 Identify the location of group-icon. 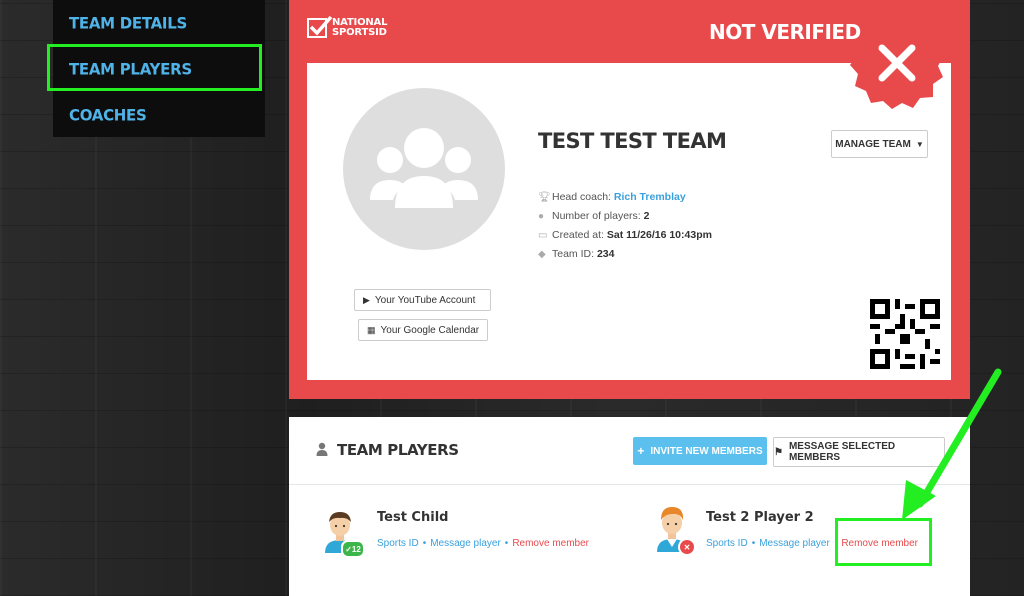
(424, 168).